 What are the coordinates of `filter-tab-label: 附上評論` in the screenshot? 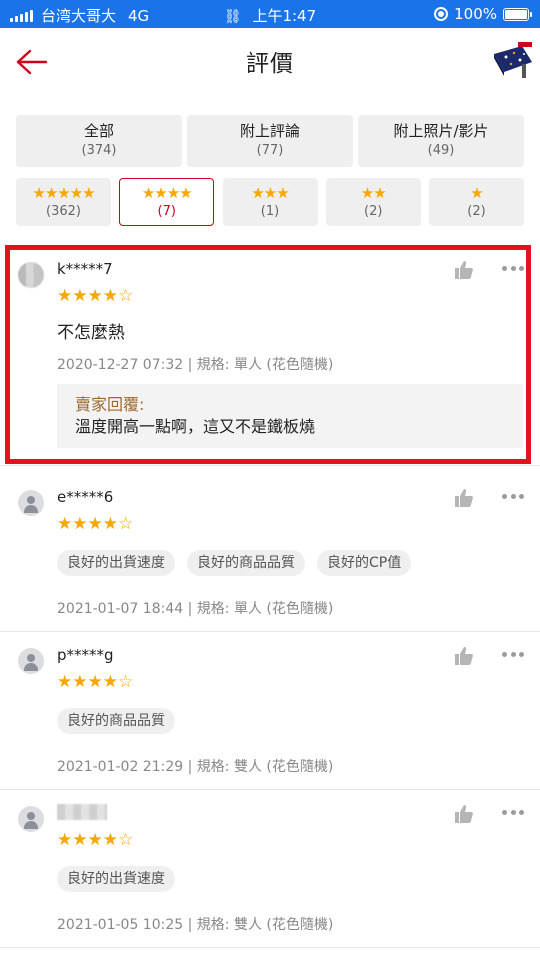 It's located at (269, 131).